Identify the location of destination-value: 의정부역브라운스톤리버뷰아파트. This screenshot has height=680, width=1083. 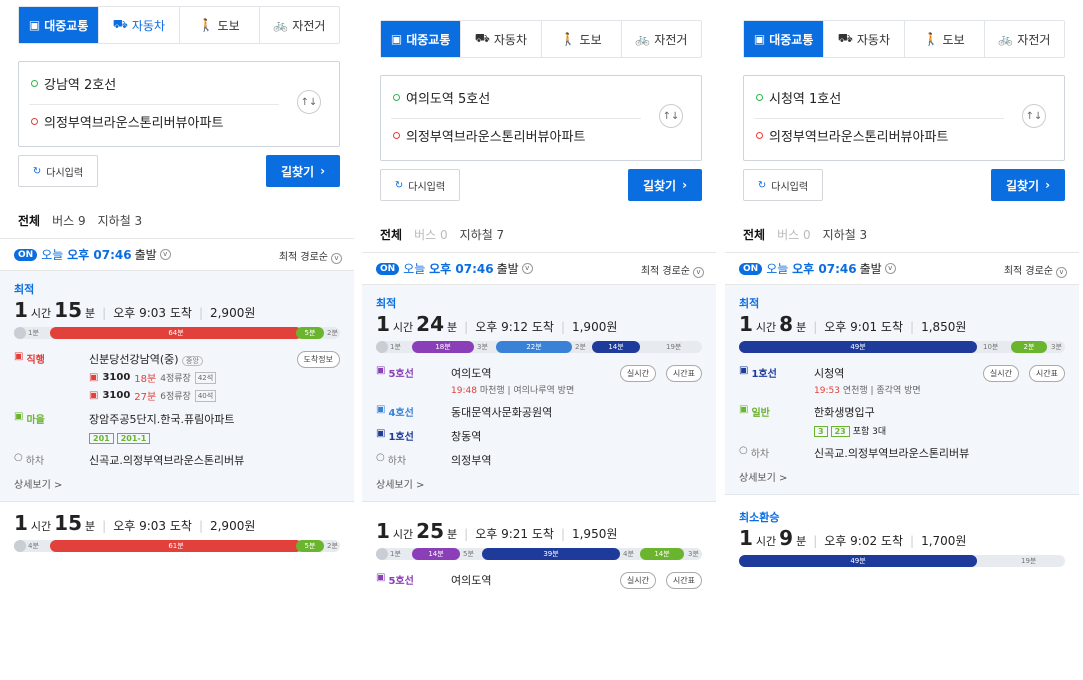
(859, 137).